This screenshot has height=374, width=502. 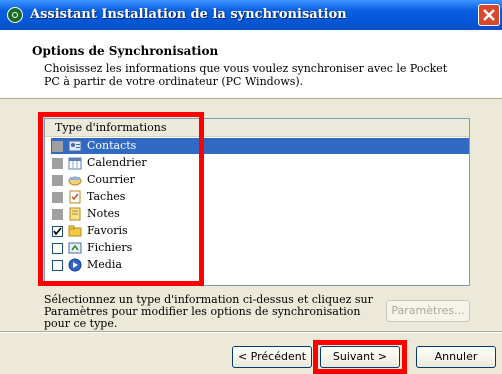 What do you see at coordinates (360, 357) in the screenshot?
I see `annotation-highlight-next` at bounding box center [360, 357].